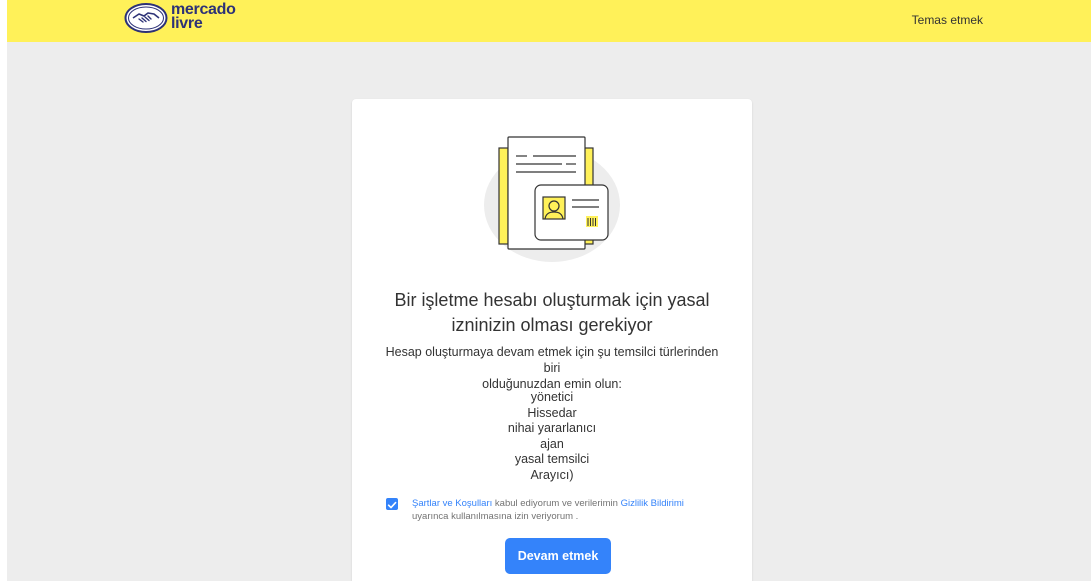 This screenshot has width=1091, height=581. What do you see at coordinates (947, 20) in the screenshot?
I see `contact-link: Temas etmek` at bounding box center [947, 20].